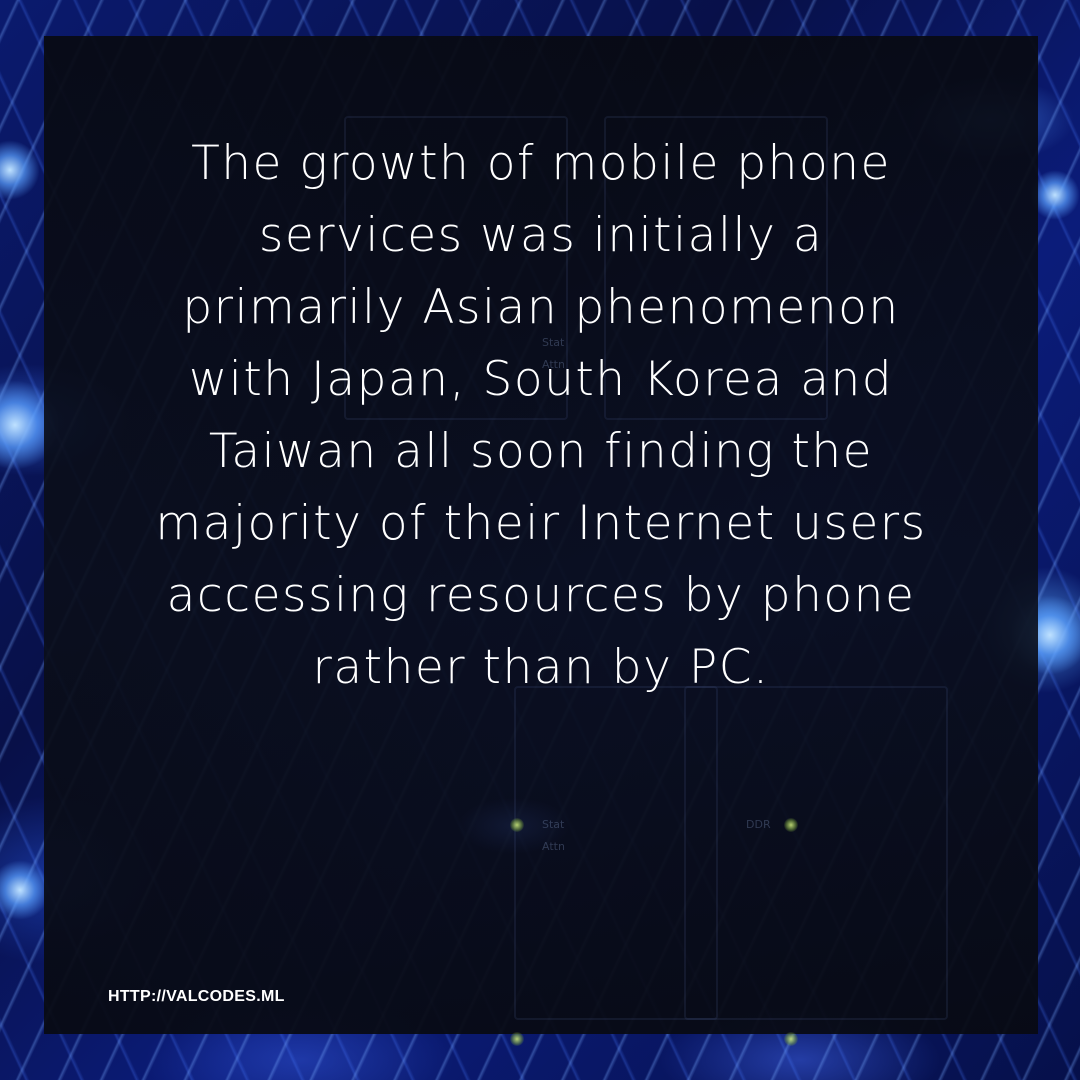  Describe the element at coordinates (541, 163) in the screenshot. I see `quote-line: The growth of mobile phone` at that location.